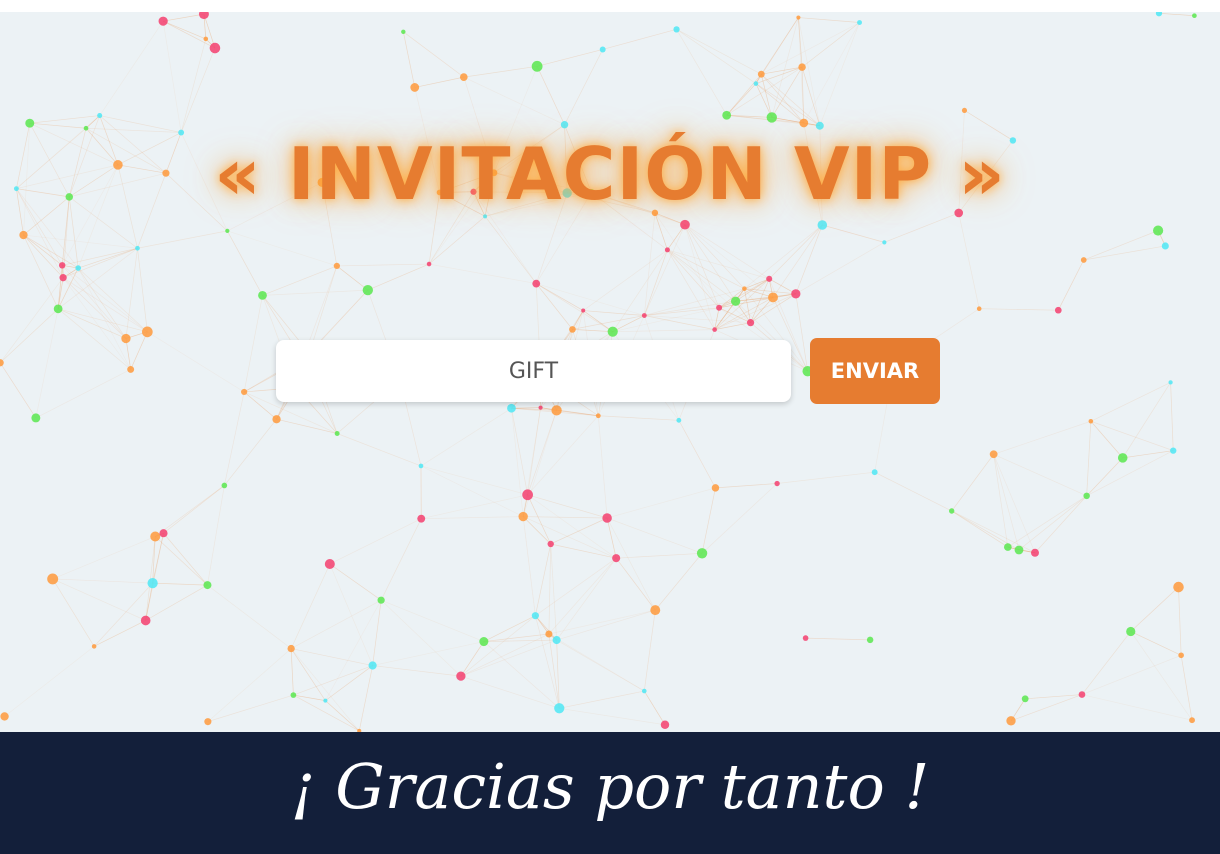  I want to click on footer: ¡ Gracias por tanto !, so click(610, 793).